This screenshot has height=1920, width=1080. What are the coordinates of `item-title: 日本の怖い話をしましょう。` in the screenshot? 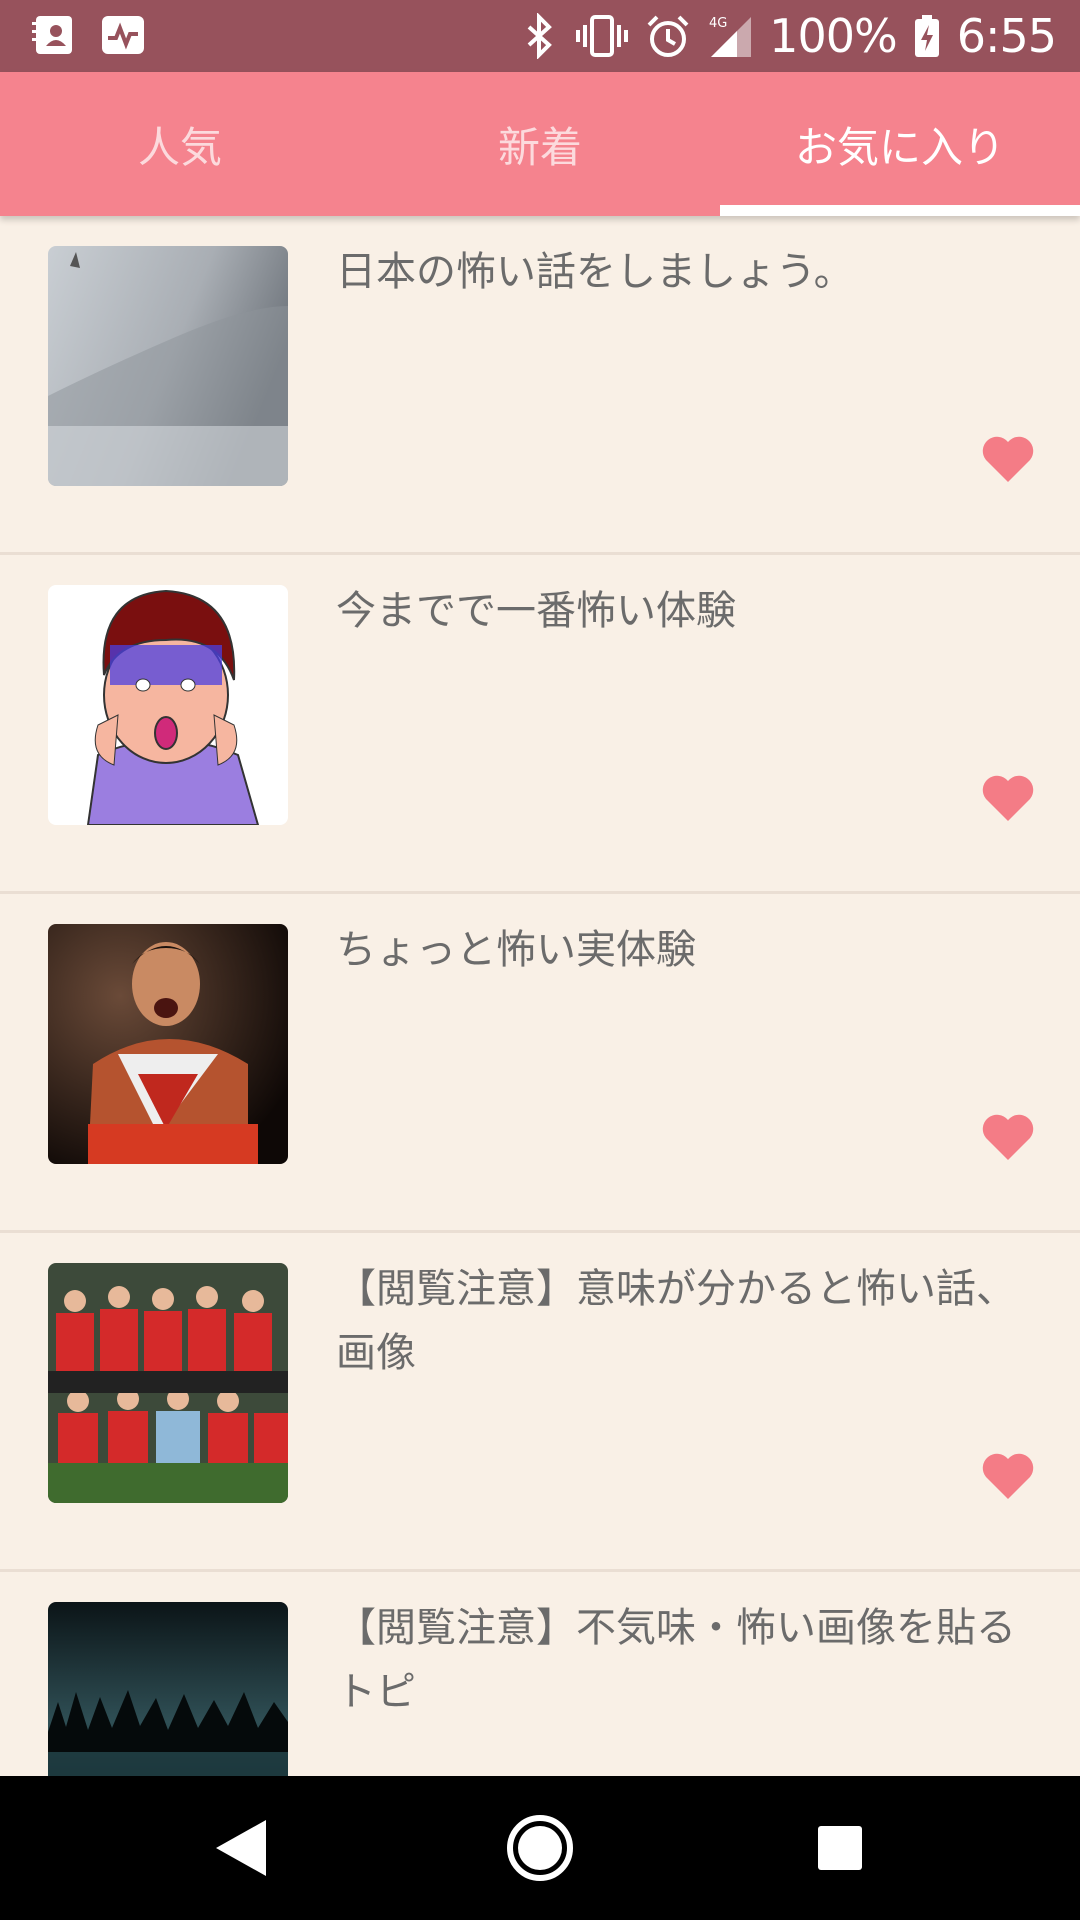 It's located at (595, 272).